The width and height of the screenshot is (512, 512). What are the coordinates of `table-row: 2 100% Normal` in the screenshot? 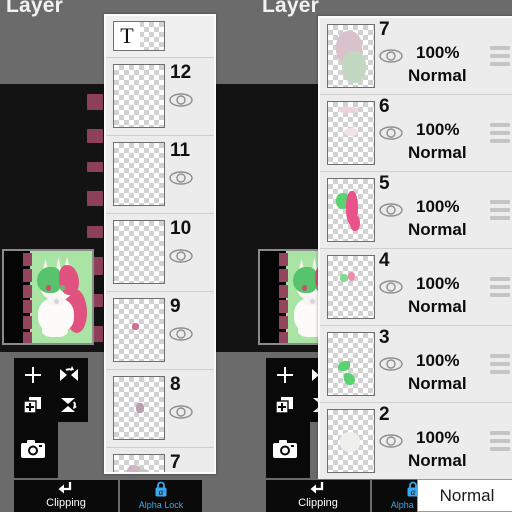 It's located at (416, 441).